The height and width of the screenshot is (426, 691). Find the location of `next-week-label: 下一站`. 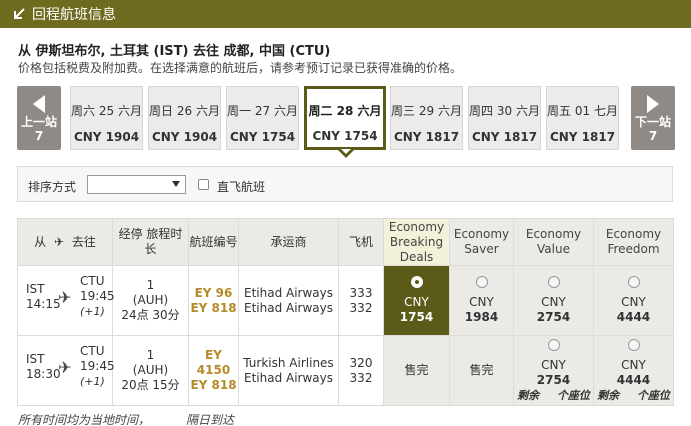

next-week-label: 下一站 is located at coordinates (652, 122).